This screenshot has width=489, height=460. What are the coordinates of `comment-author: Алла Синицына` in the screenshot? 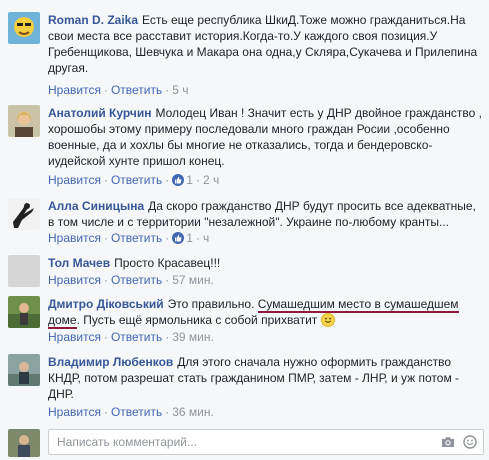 It's located at (96, 206).